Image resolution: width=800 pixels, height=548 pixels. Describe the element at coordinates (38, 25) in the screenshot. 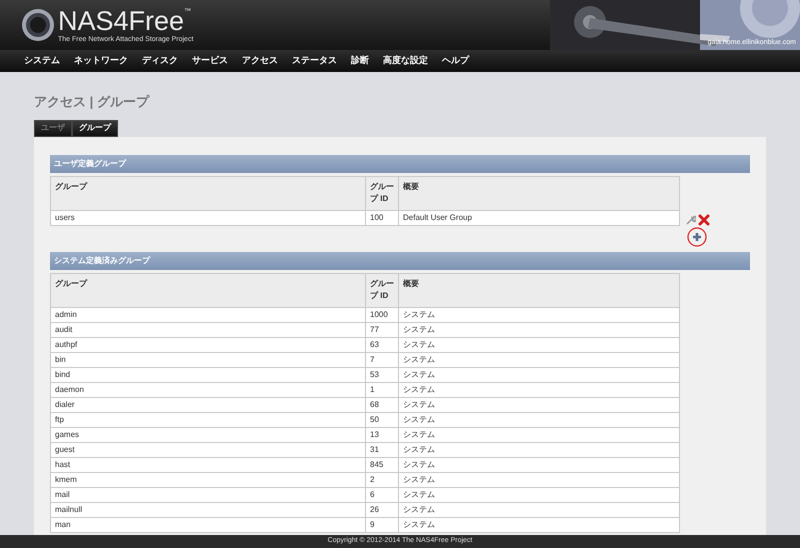

I see `logo-icon` at that location.